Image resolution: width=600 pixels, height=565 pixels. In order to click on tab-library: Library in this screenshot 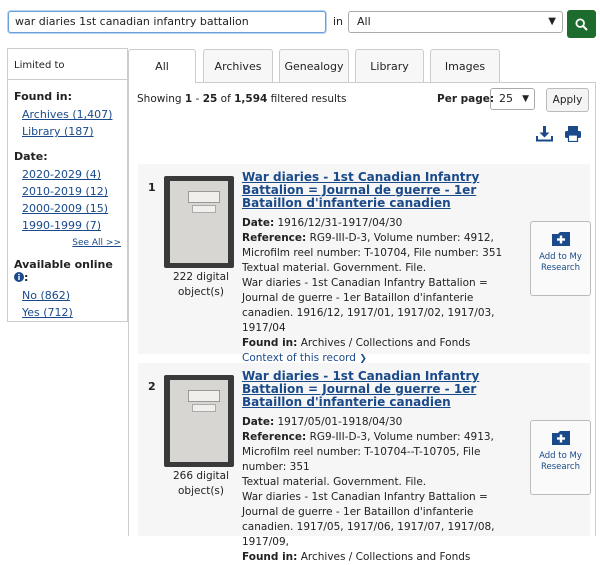, I will do `click(389, 65)`.